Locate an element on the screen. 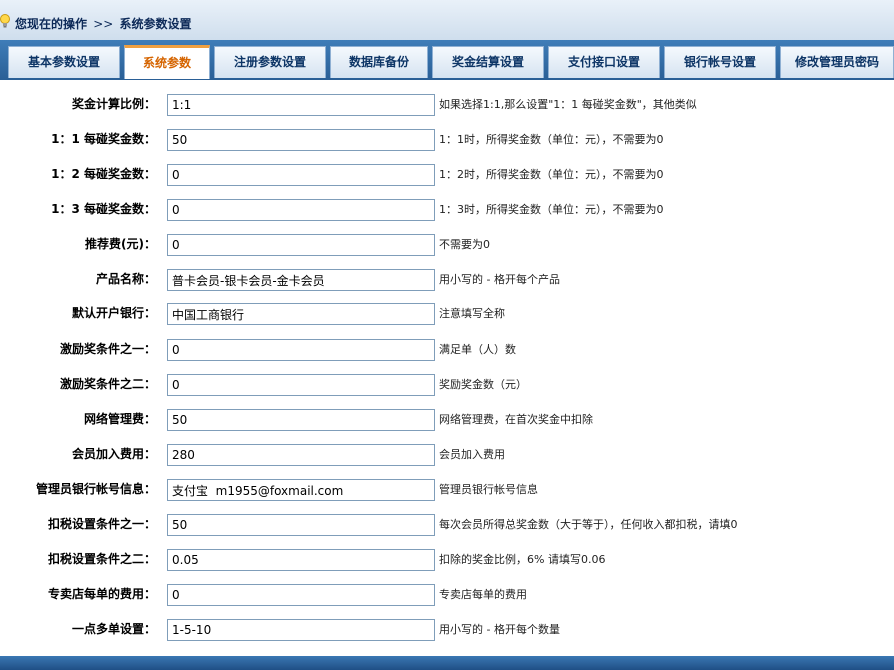 The height and width of the screenshot is (670, 894). default-bank-label: 默认开户银行： is located at coordinates (113, 313).